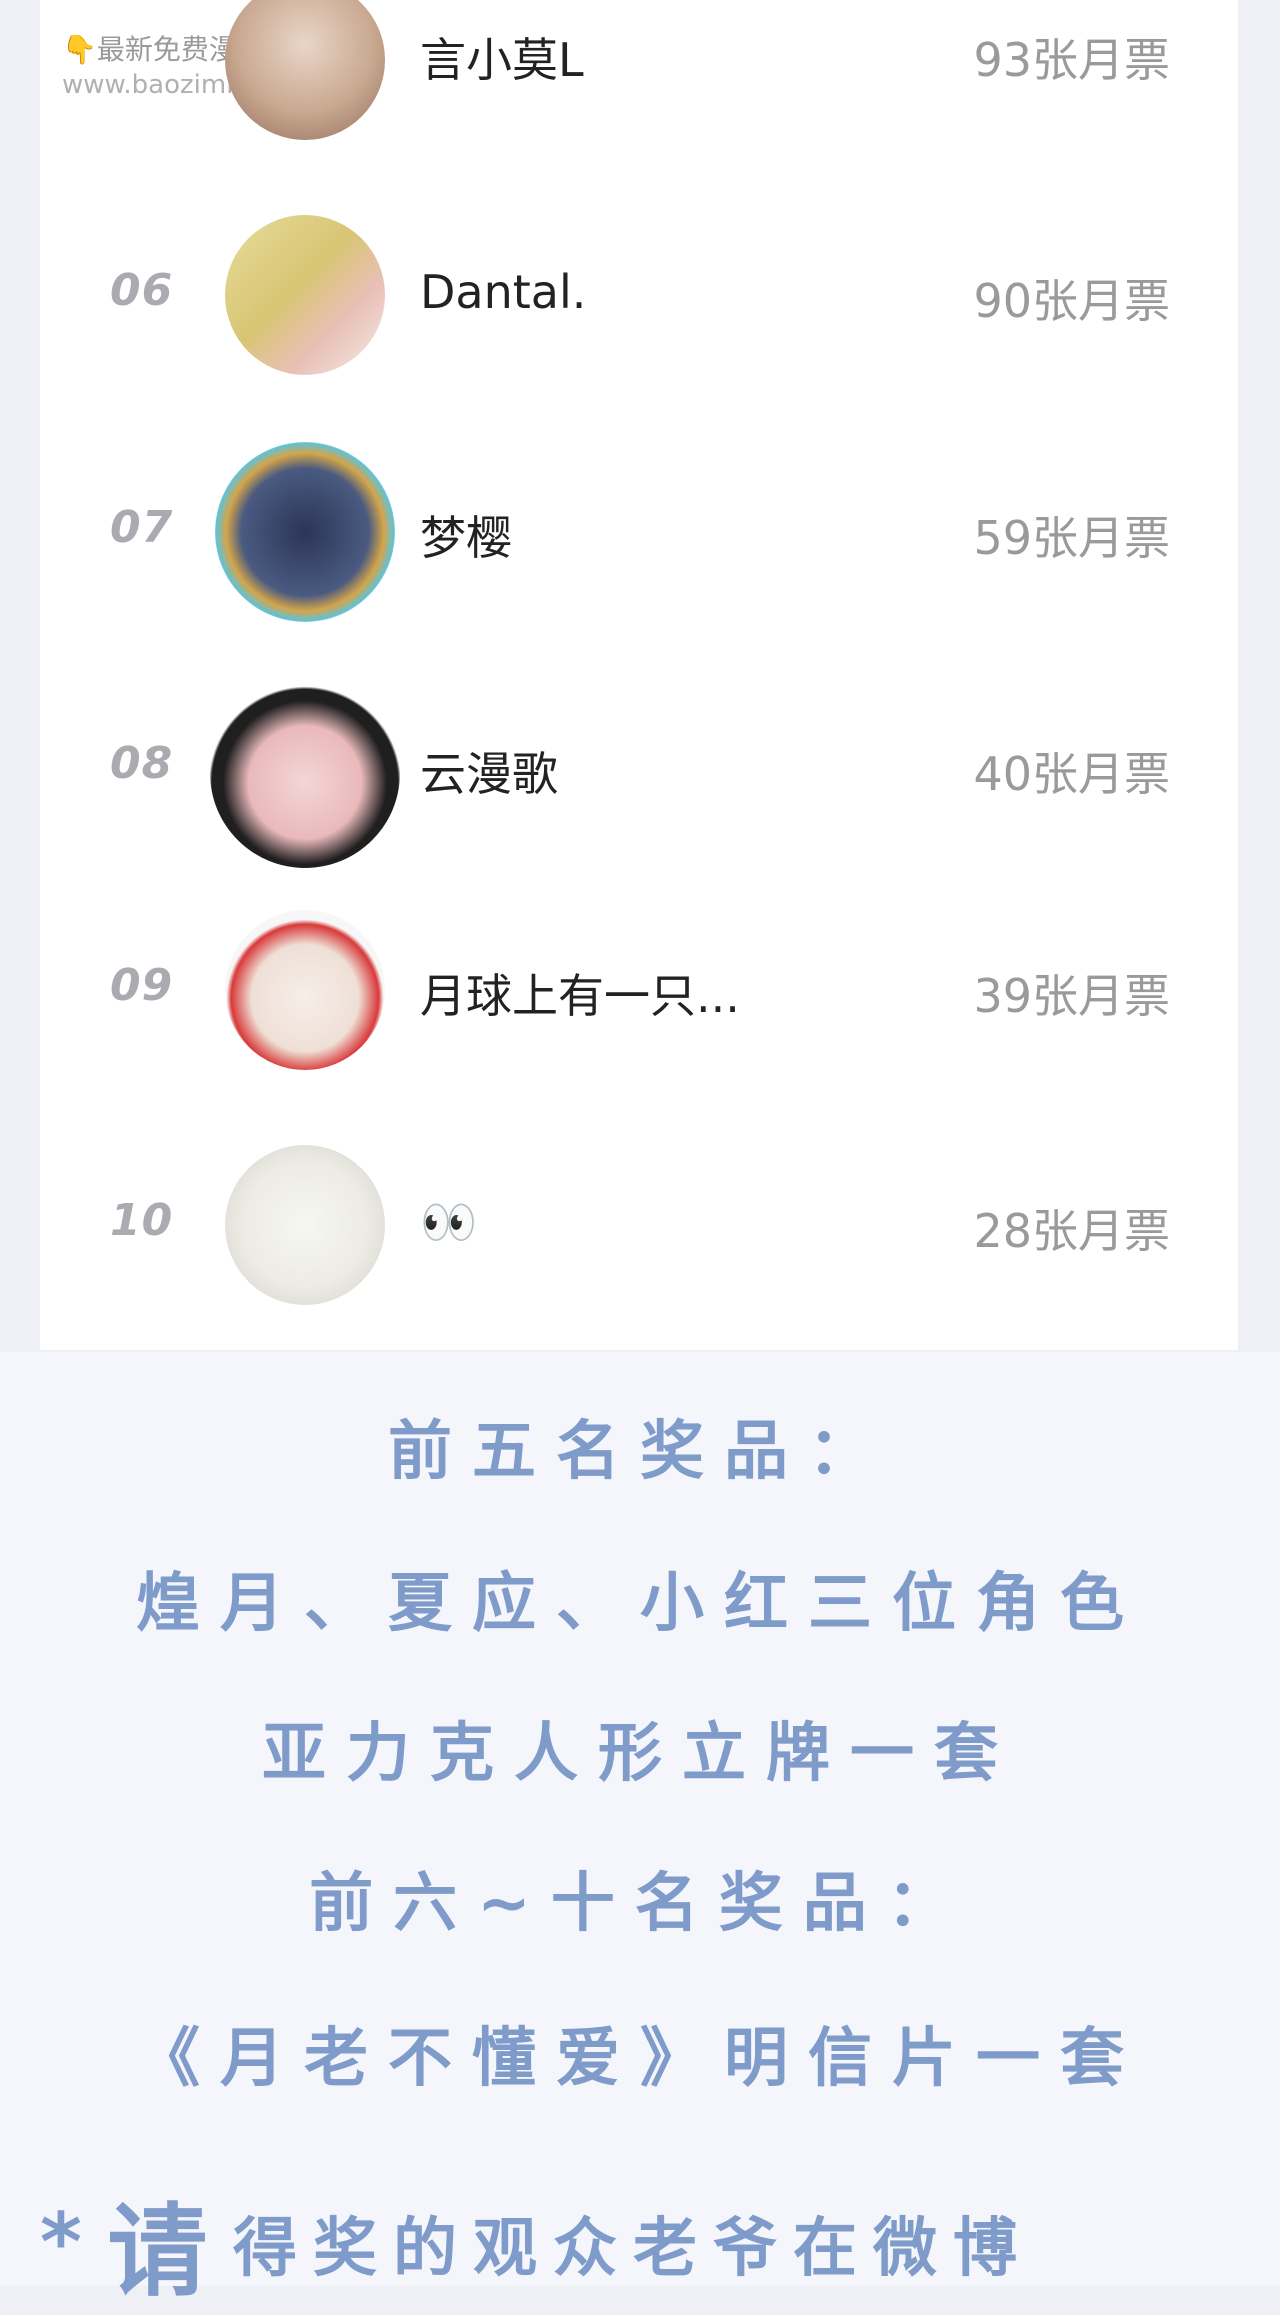  Describe the element at coordinates (640, 2059) in the screenshot. I see `prize-6-10-item: 《月老不懂爱》明信片一套` at that location.